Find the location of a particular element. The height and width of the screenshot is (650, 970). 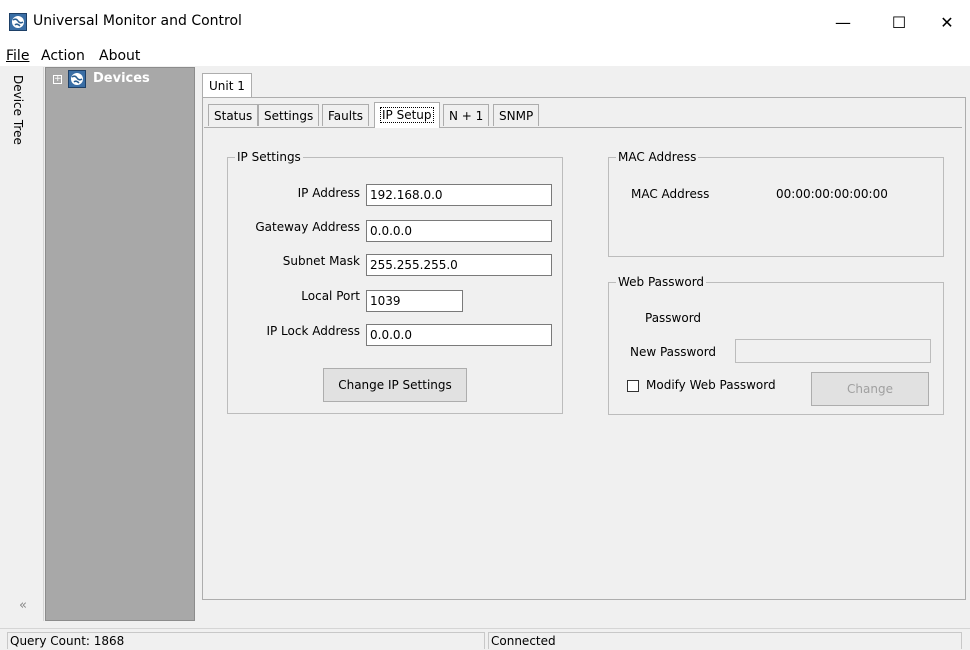

tab-n-plus-1-label: N + 1 is located at coordinates (466, 116).